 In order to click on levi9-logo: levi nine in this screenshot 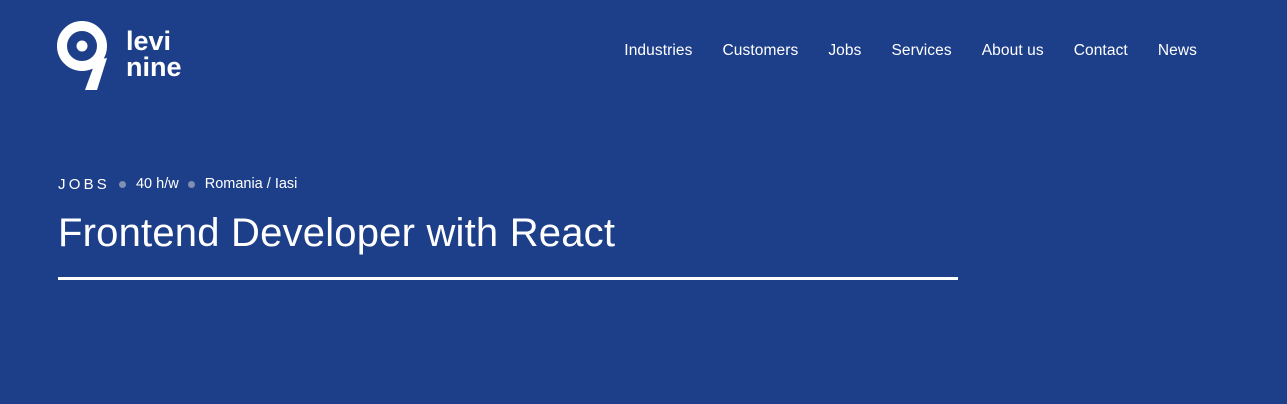, I will do `click(131, 56)`.